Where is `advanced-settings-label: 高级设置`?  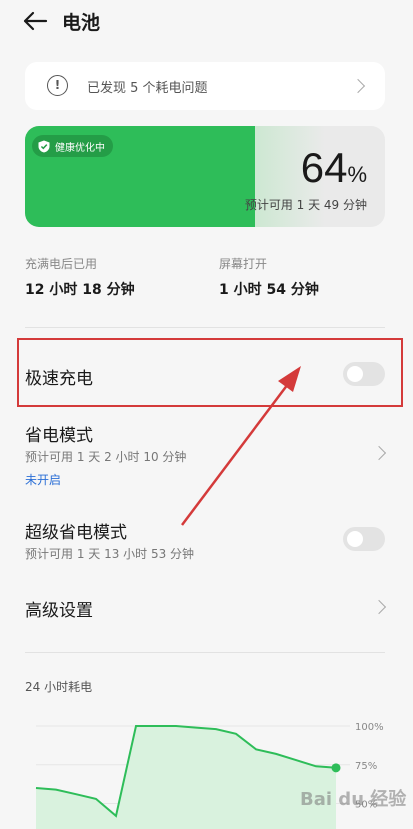 advanced-settings-label: 高级设置 is located at coordinates (59, 608).